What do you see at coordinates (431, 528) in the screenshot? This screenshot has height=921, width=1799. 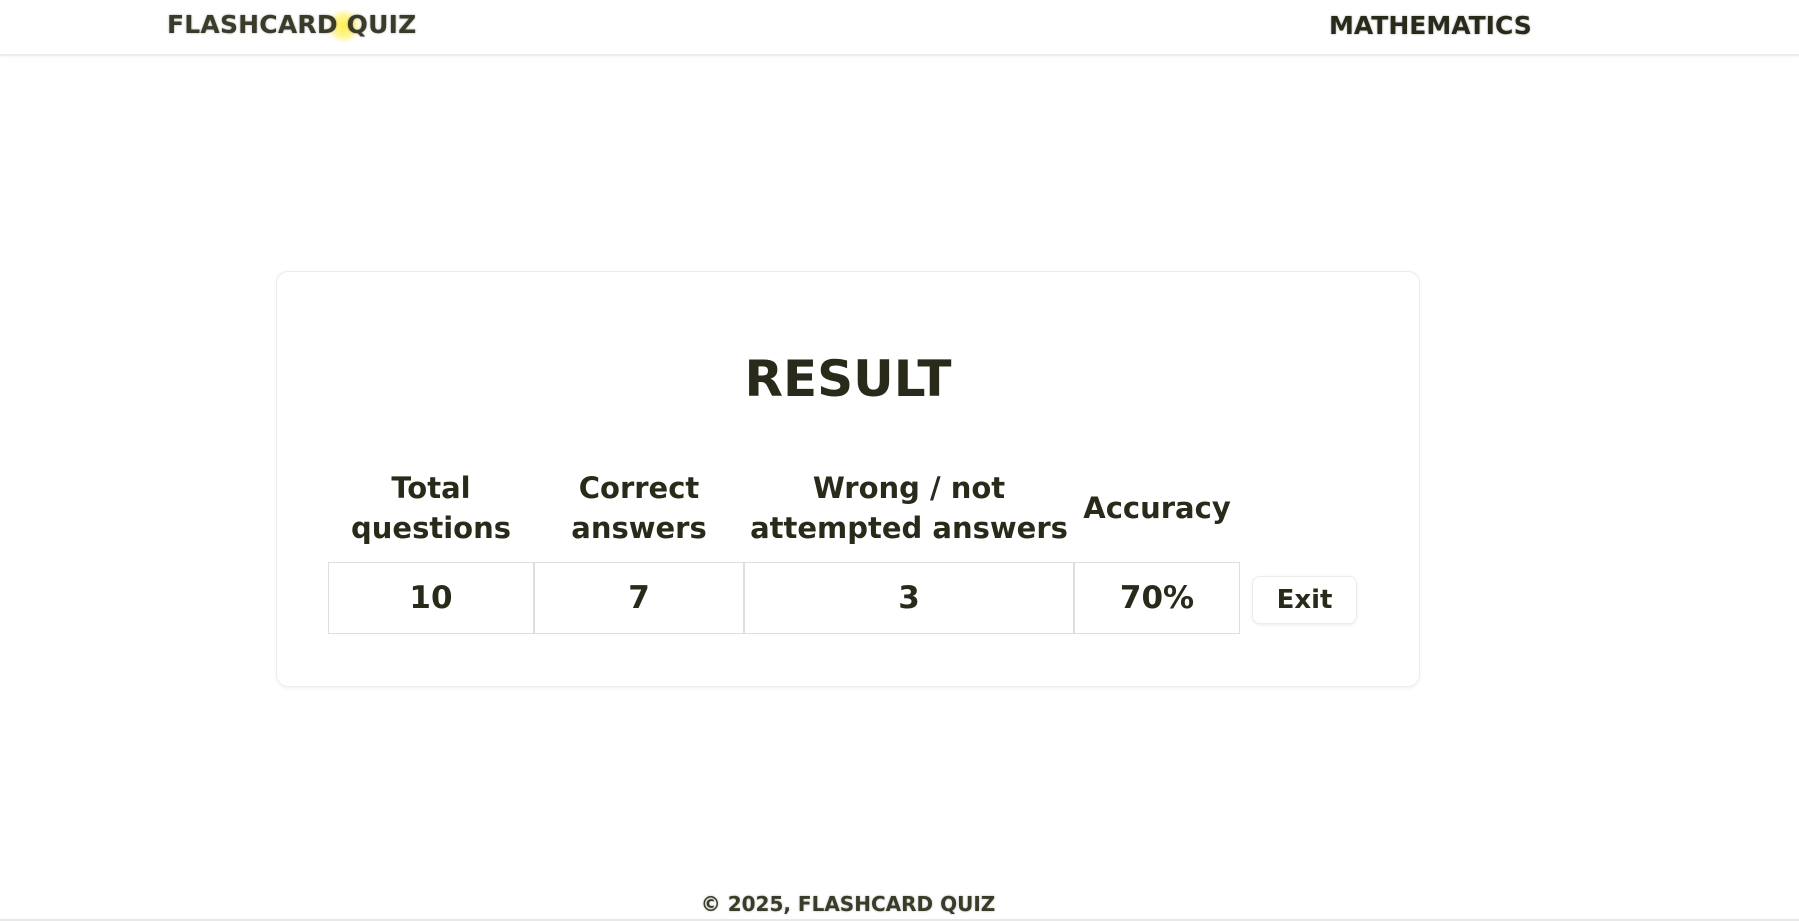 I see `header-total-line2: questions` at bounding box center [431, 528].